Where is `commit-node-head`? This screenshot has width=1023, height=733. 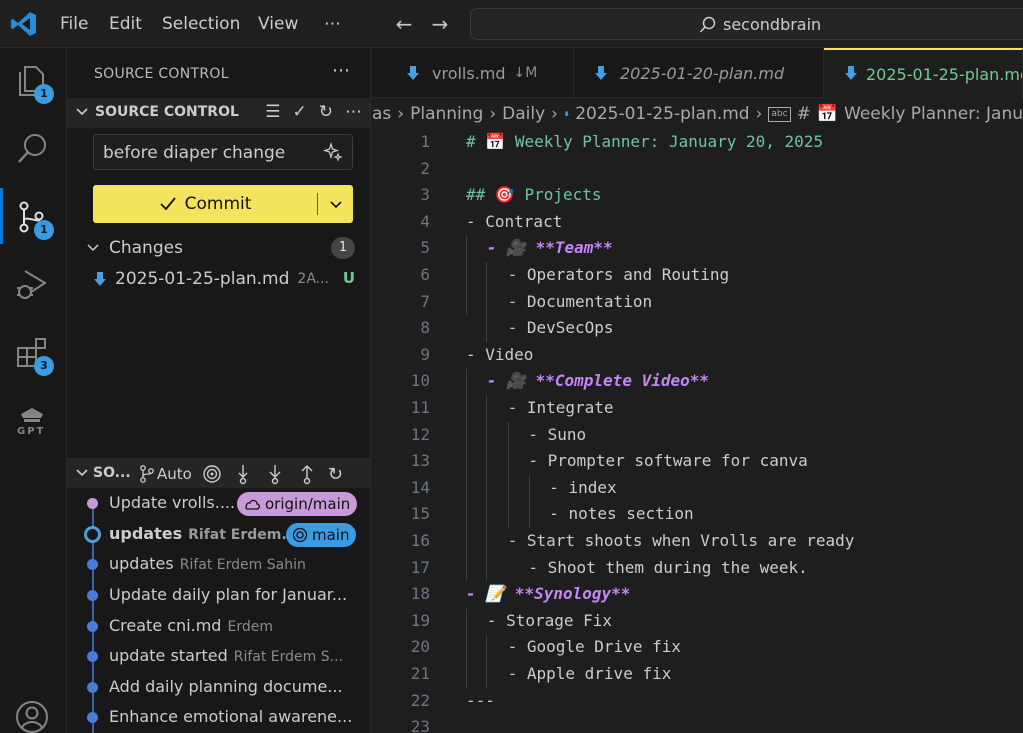 commit-node-head is located at coordinates (92, 534).